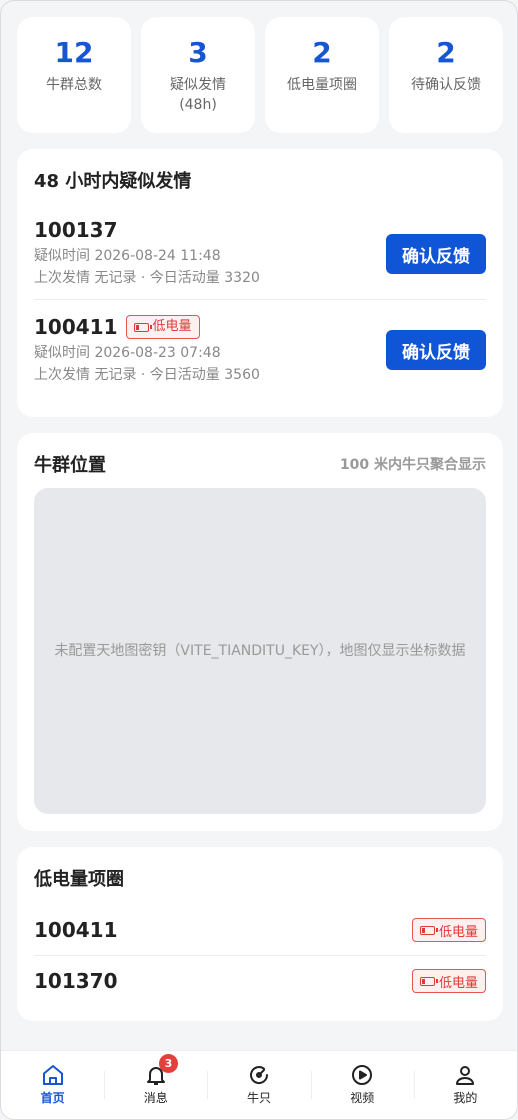  Describe the element at coordinates (79, 879) in the screenshot. I see `low-battery-title: 低电量项圈` at that location.